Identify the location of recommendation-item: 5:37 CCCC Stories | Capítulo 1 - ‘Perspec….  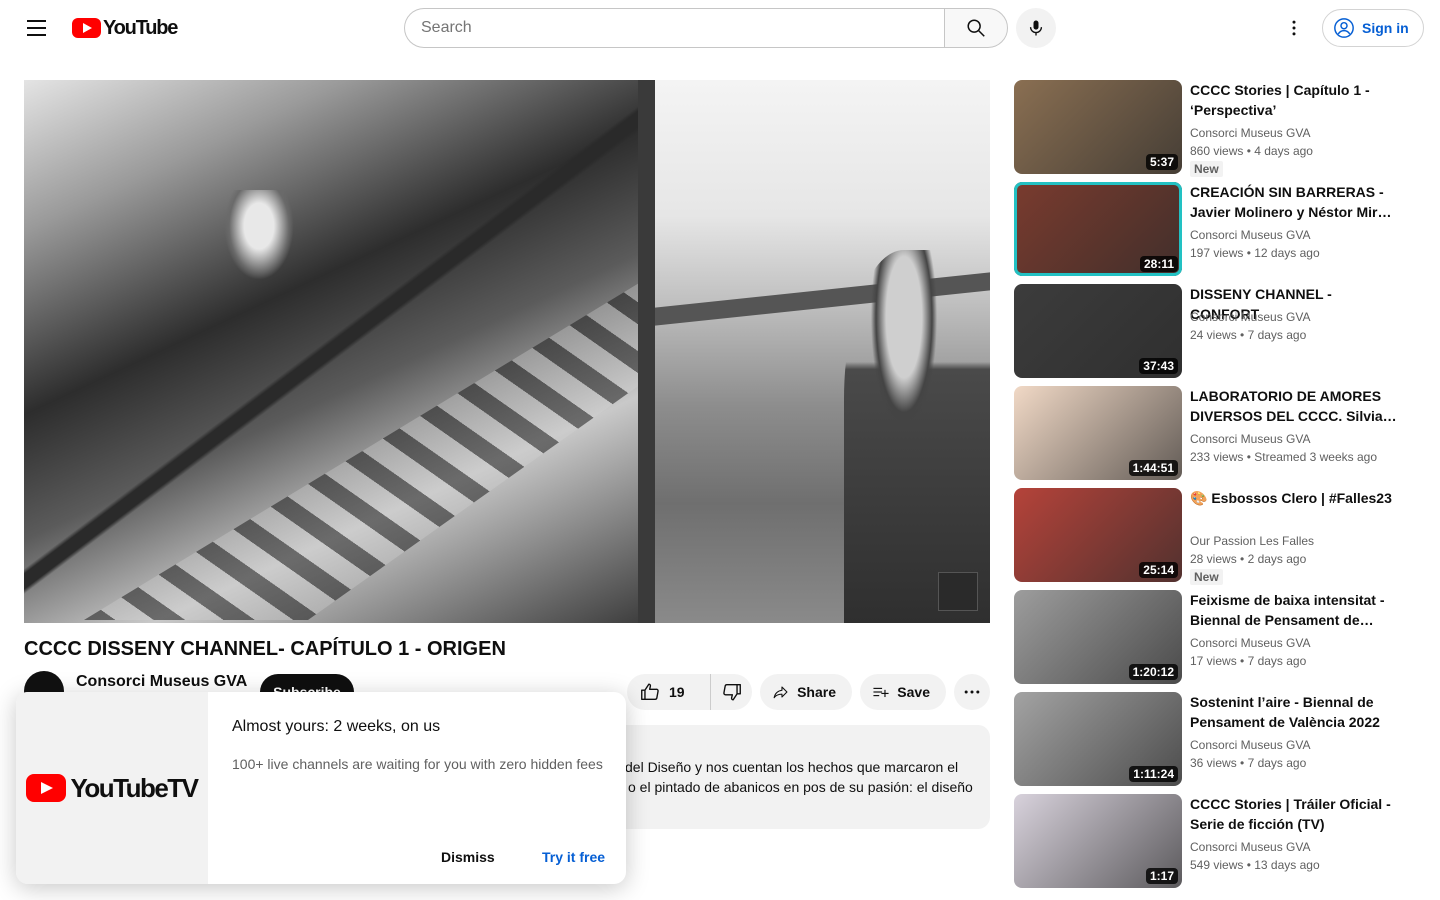
(1219, 128).